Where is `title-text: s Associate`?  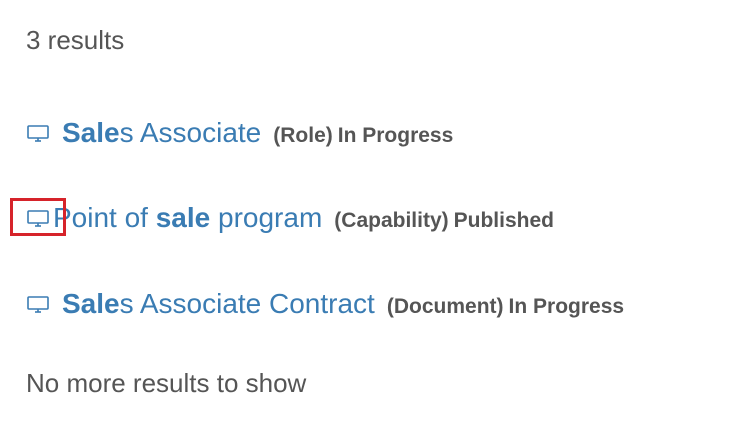 title-text: s Associate is located at coordinates (190, 132).